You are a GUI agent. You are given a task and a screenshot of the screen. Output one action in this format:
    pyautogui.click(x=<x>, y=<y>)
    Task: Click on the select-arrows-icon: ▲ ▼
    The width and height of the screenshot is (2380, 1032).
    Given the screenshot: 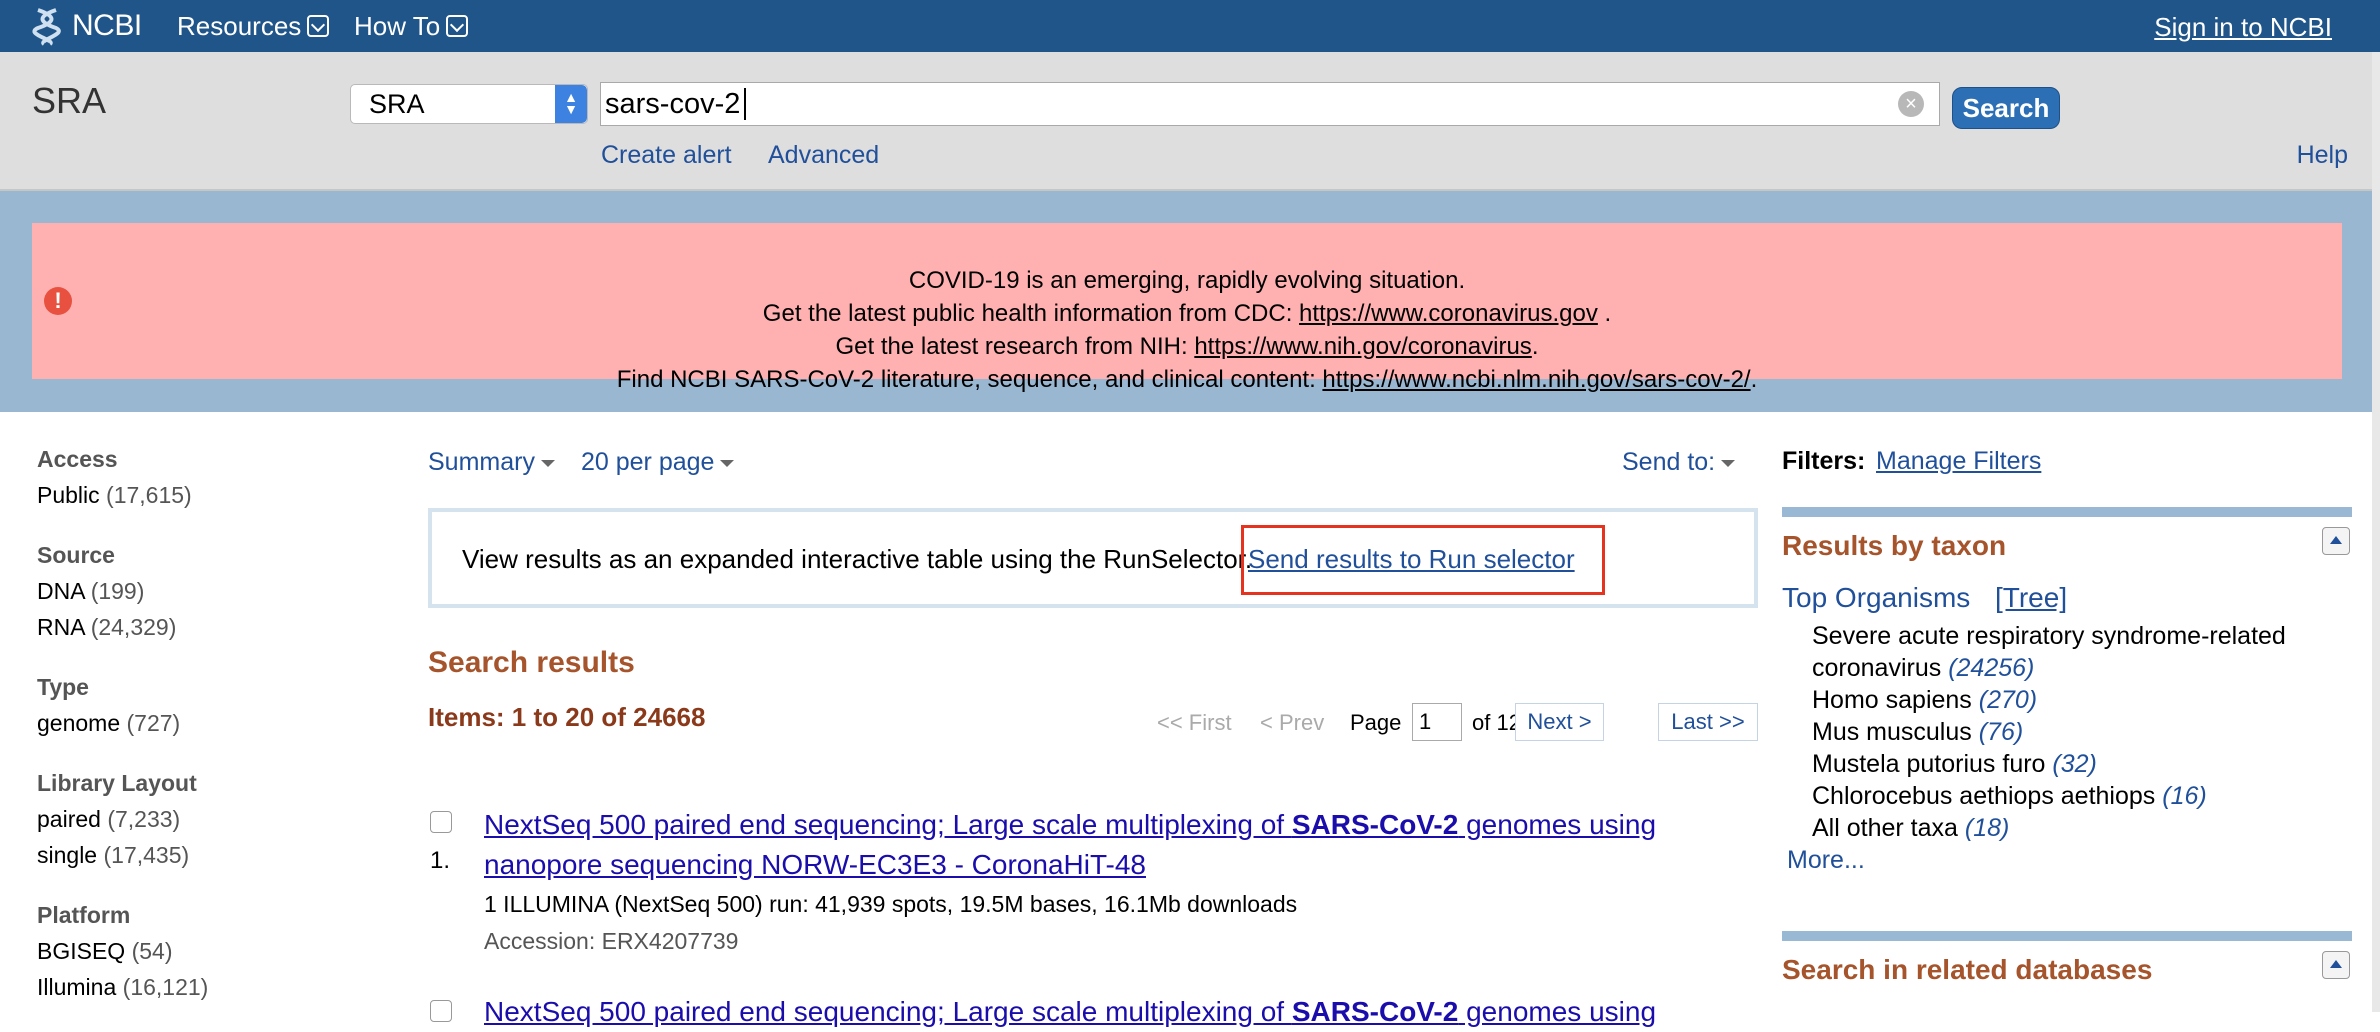 What is the action you would take?
    pyautogui.click(x=571, y=104)
    